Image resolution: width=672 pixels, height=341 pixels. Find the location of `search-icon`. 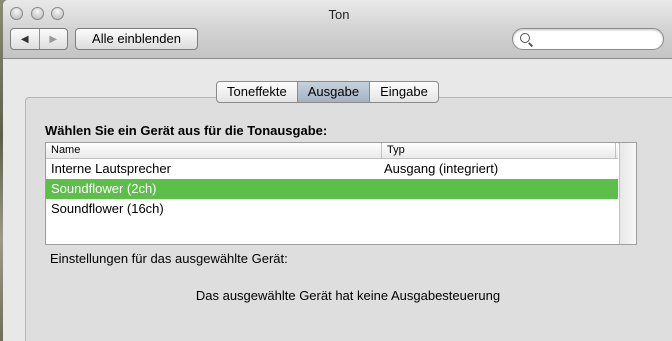

search-icon is located at coordinates (525, 38).